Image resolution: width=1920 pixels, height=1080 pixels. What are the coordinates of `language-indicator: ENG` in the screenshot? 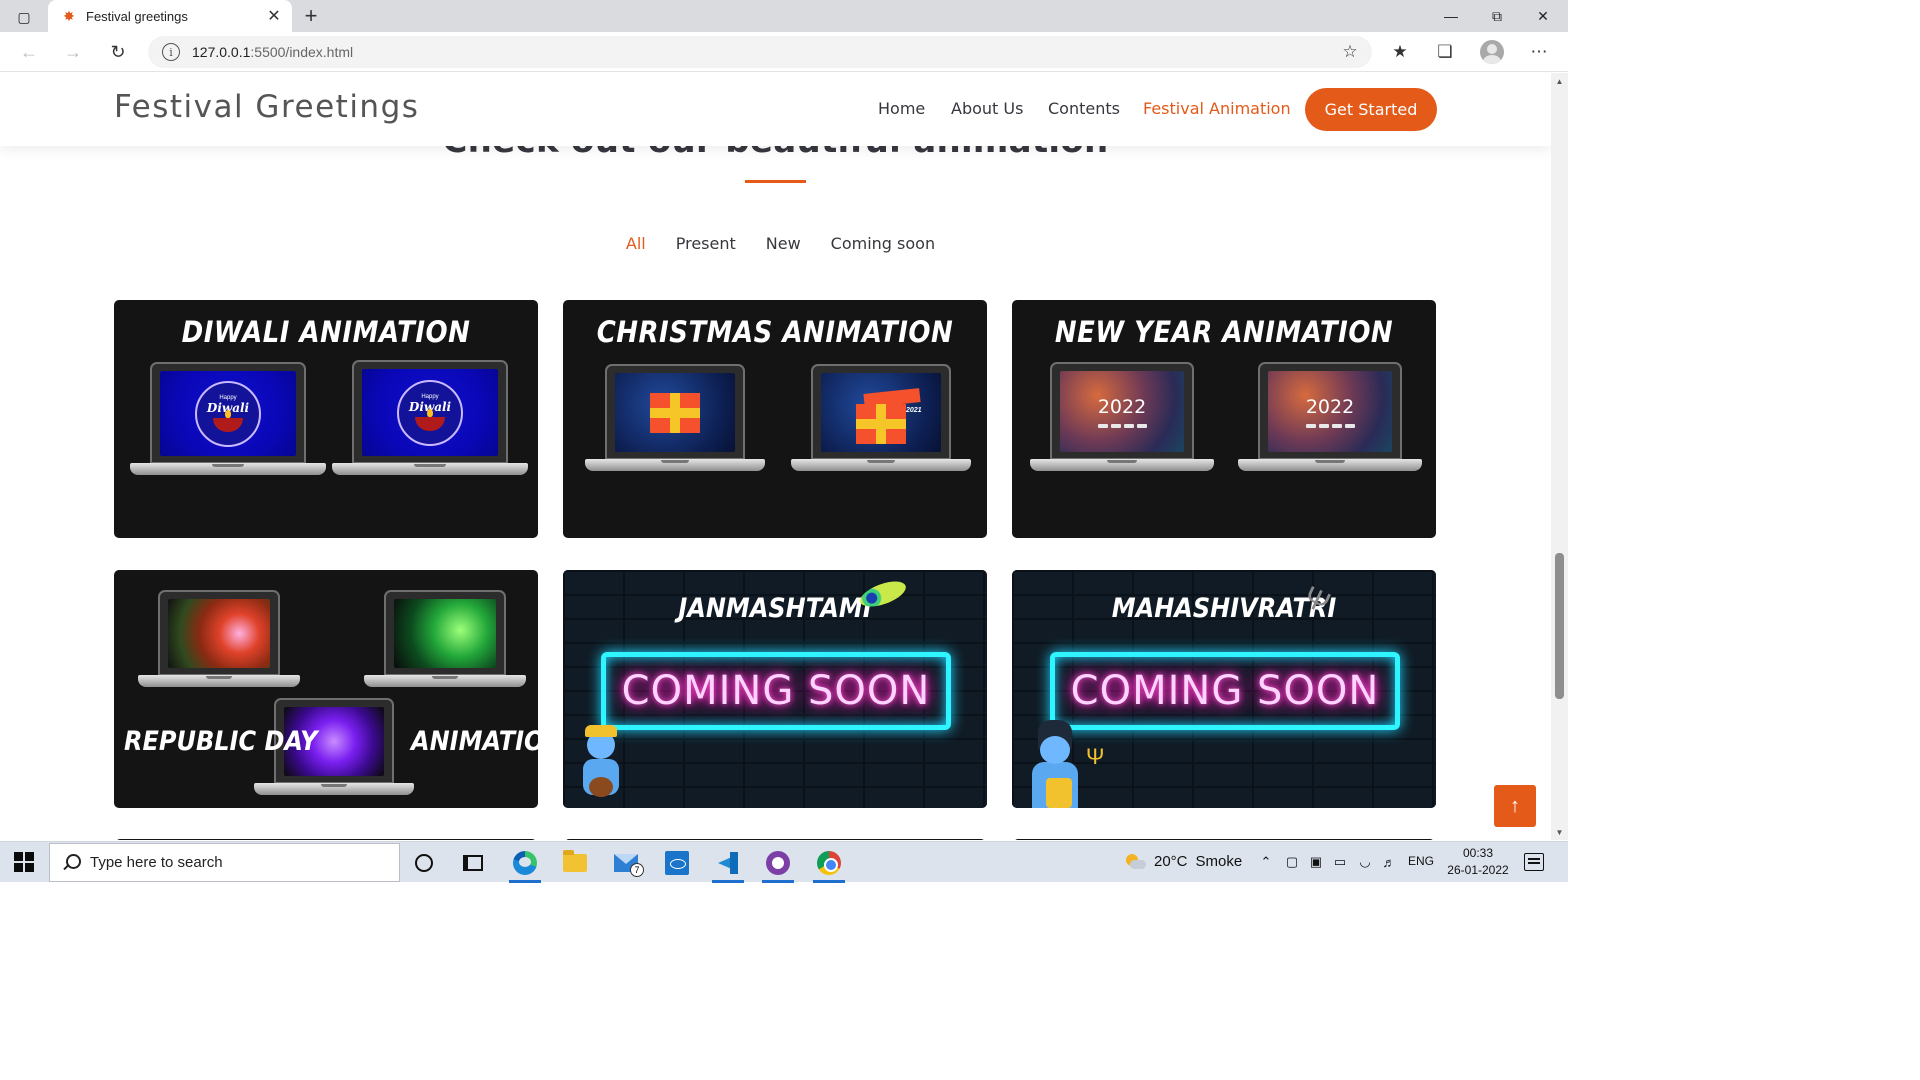 It's located at (1421, 861).